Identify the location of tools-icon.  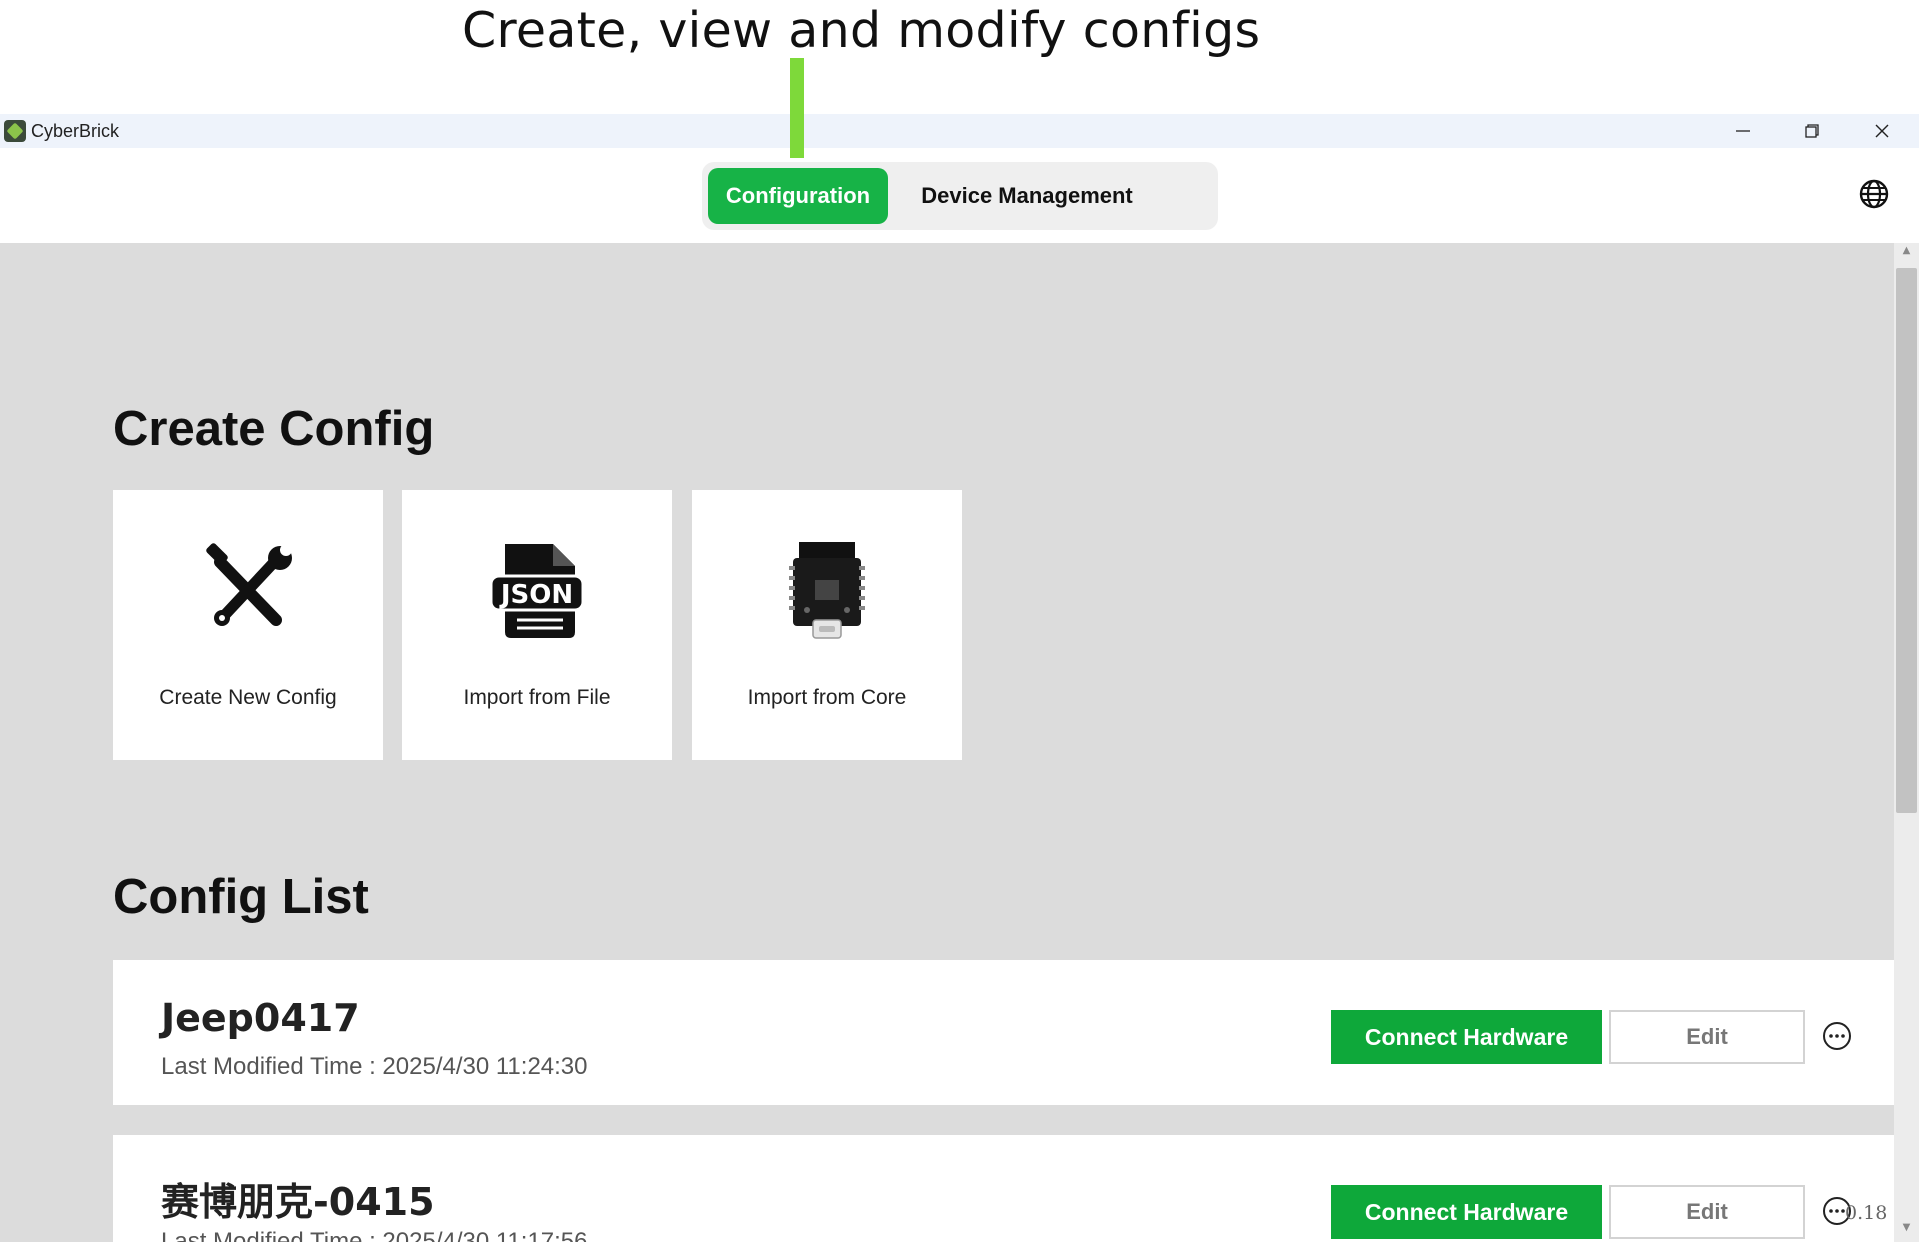
(249, 584).